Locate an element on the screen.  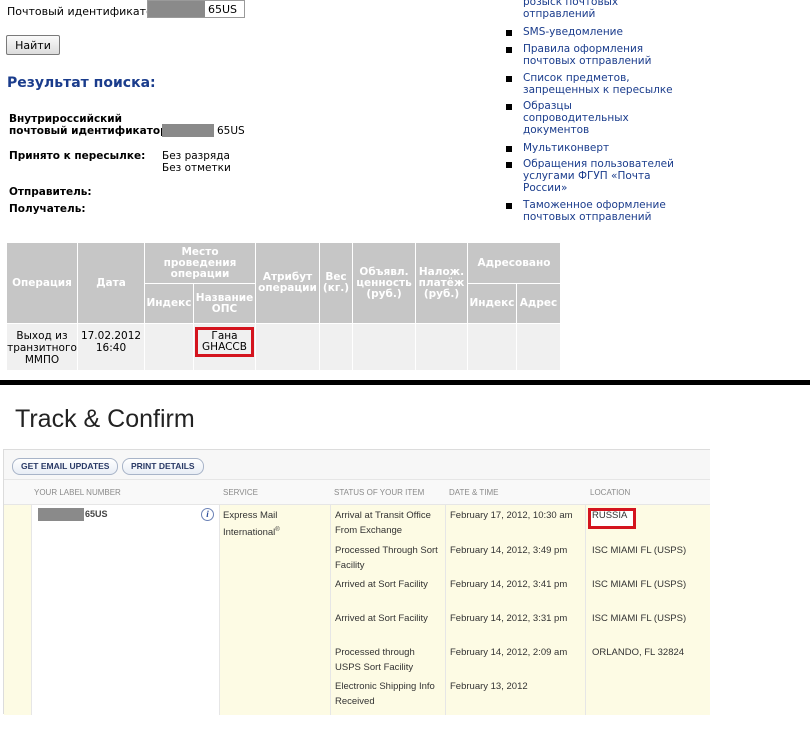
email-updates-button: GET EMAIL UPDATES is located at coordinates (65, 466).